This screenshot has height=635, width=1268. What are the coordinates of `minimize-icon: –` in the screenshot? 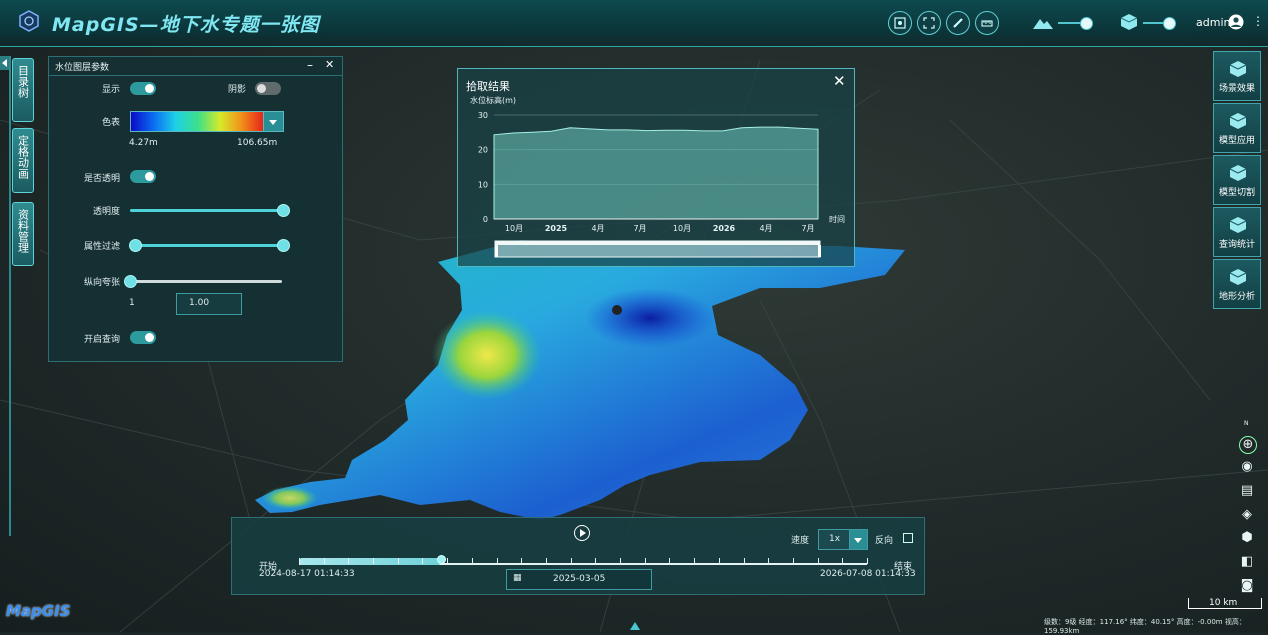 It's located at (310, 65).